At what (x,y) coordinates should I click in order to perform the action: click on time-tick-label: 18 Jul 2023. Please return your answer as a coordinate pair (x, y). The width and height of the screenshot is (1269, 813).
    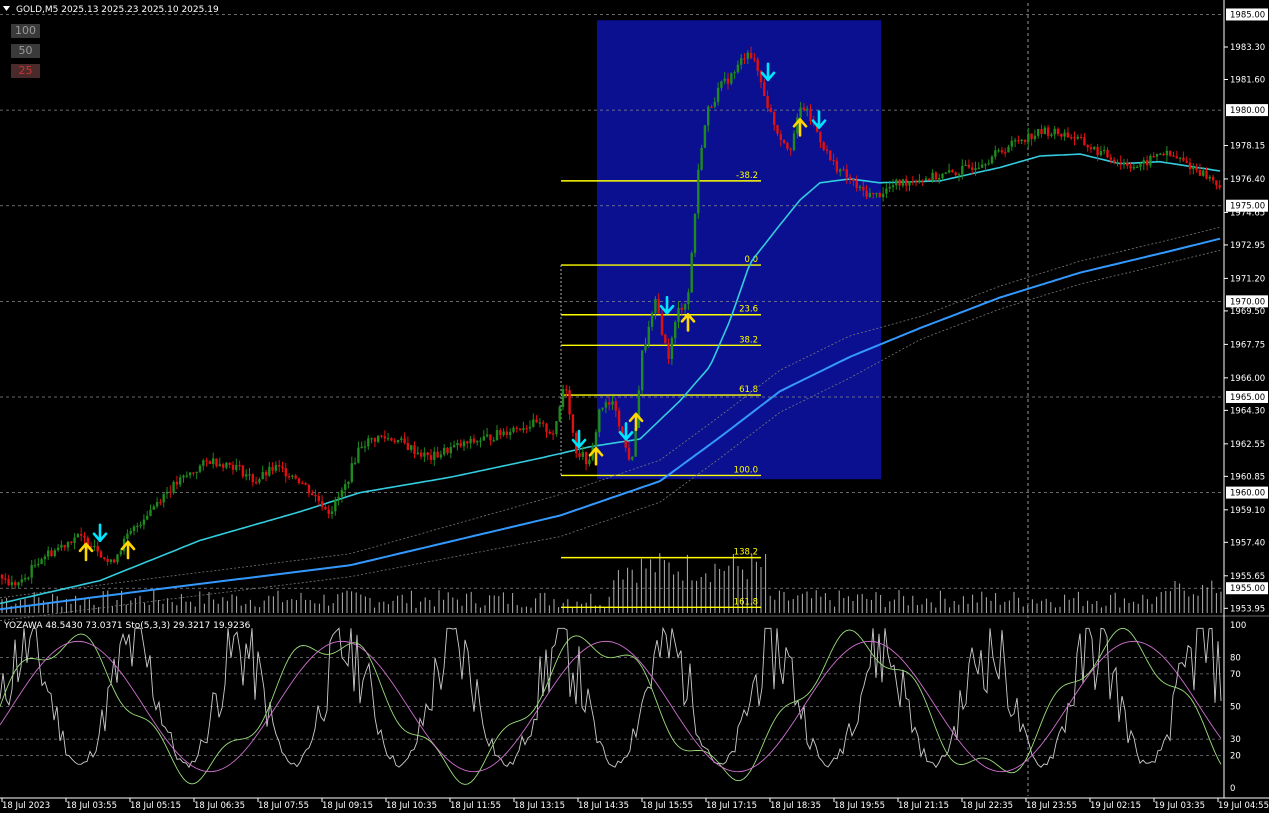
    Looking at the image, I should click on (26, 806).